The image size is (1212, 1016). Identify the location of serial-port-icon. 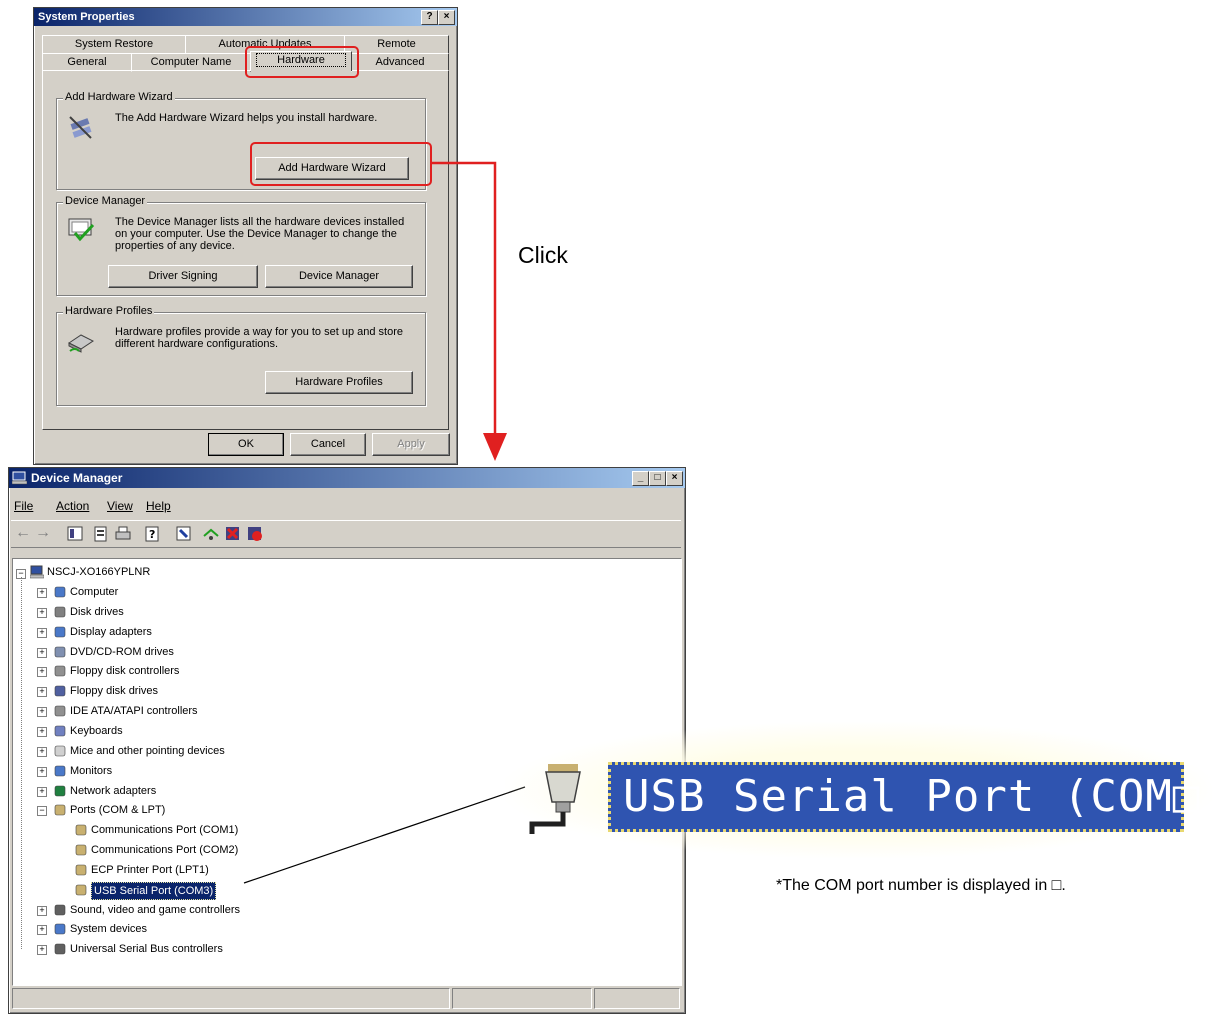
(555, 799).